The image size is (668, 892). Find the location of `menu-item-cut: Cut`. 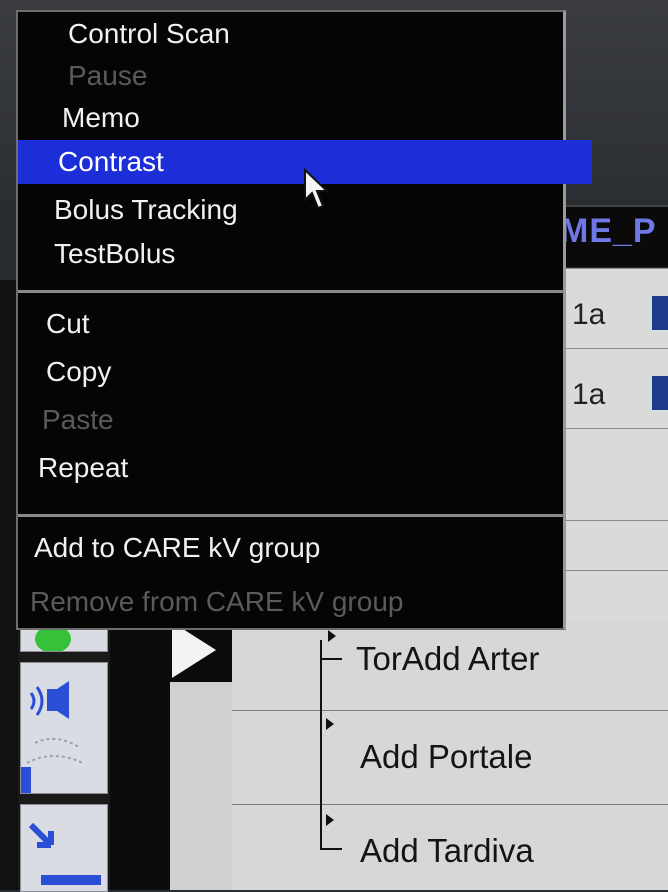

menu-item-cut: Cut is located at coordinates (299, 324).